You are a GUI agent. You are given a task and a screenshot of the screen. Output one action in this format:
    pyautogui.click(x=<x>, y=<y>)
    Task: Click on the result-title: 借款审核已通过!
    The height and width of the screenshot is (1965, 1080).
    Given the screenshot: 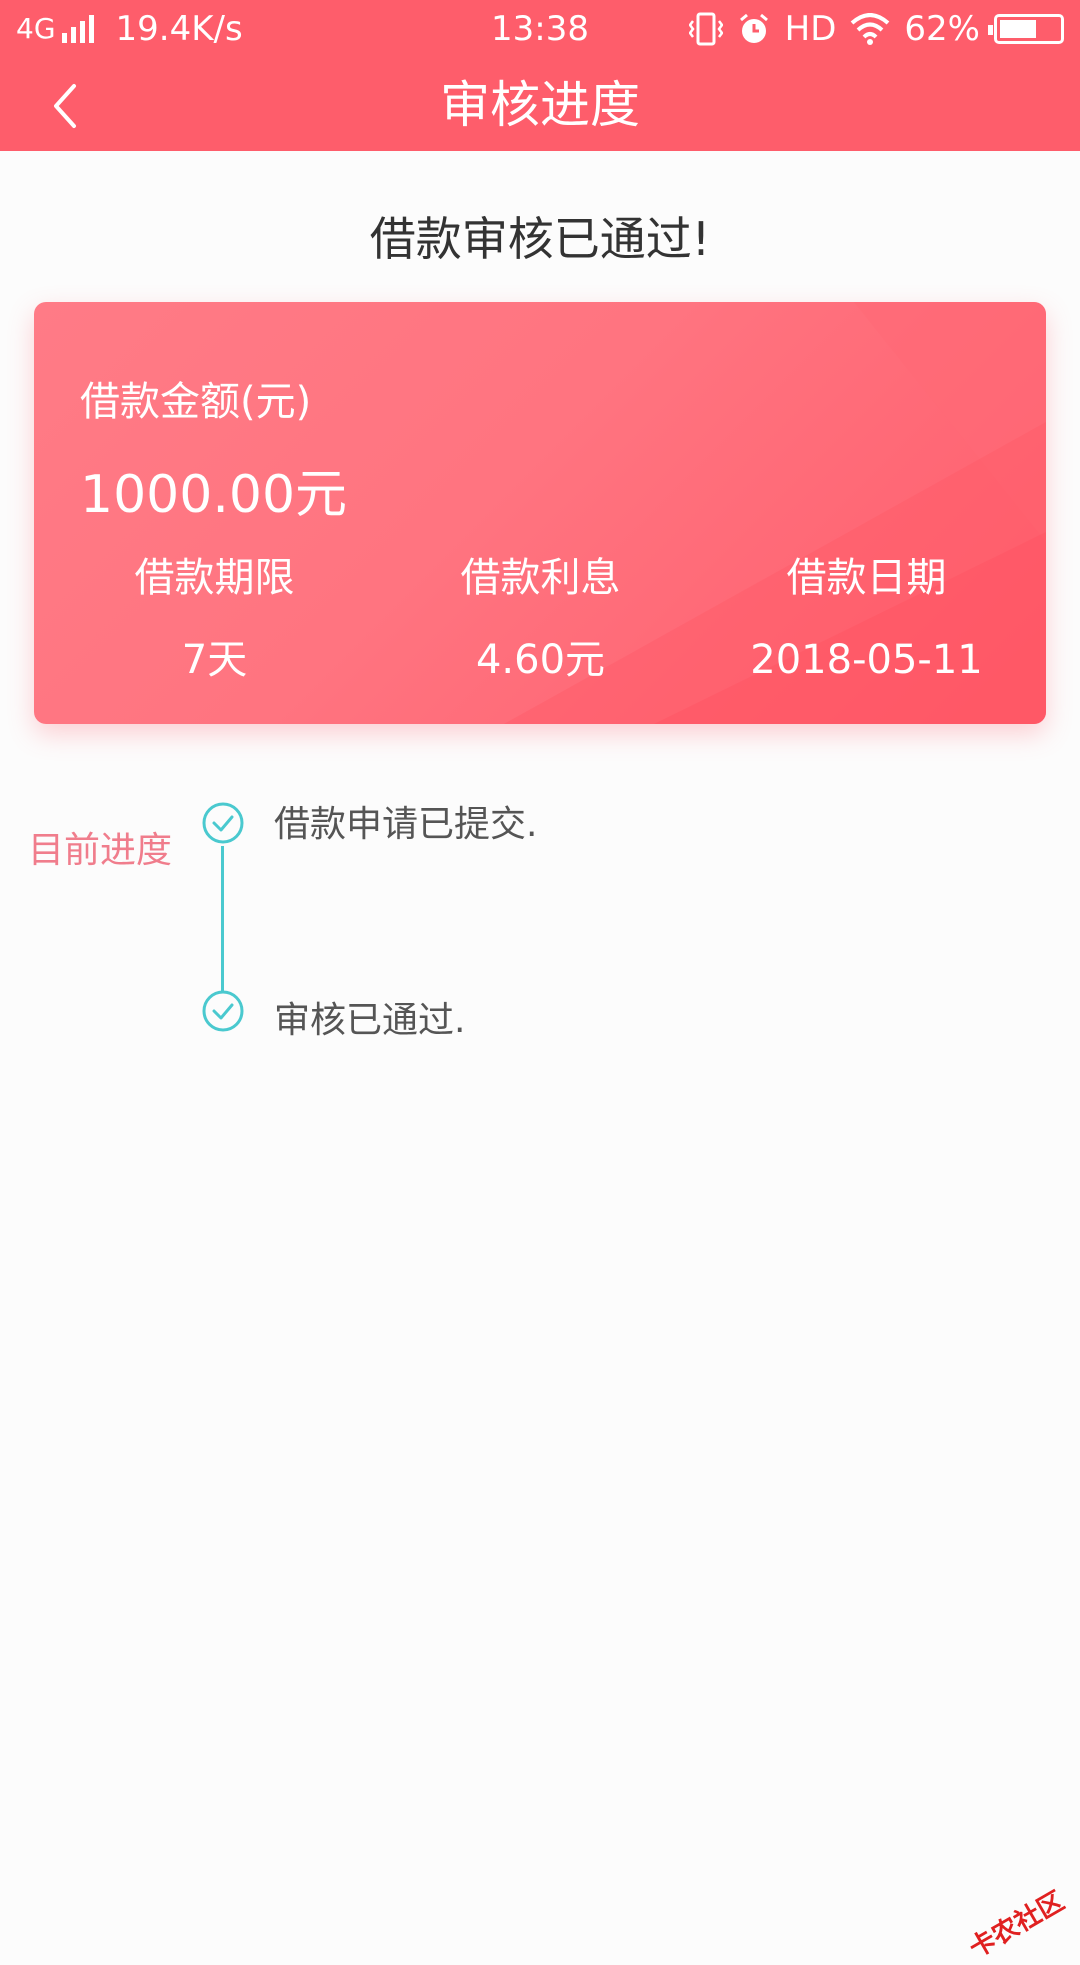 What is the action you would take?
    pyautogui.click(x=540, y=239)
    